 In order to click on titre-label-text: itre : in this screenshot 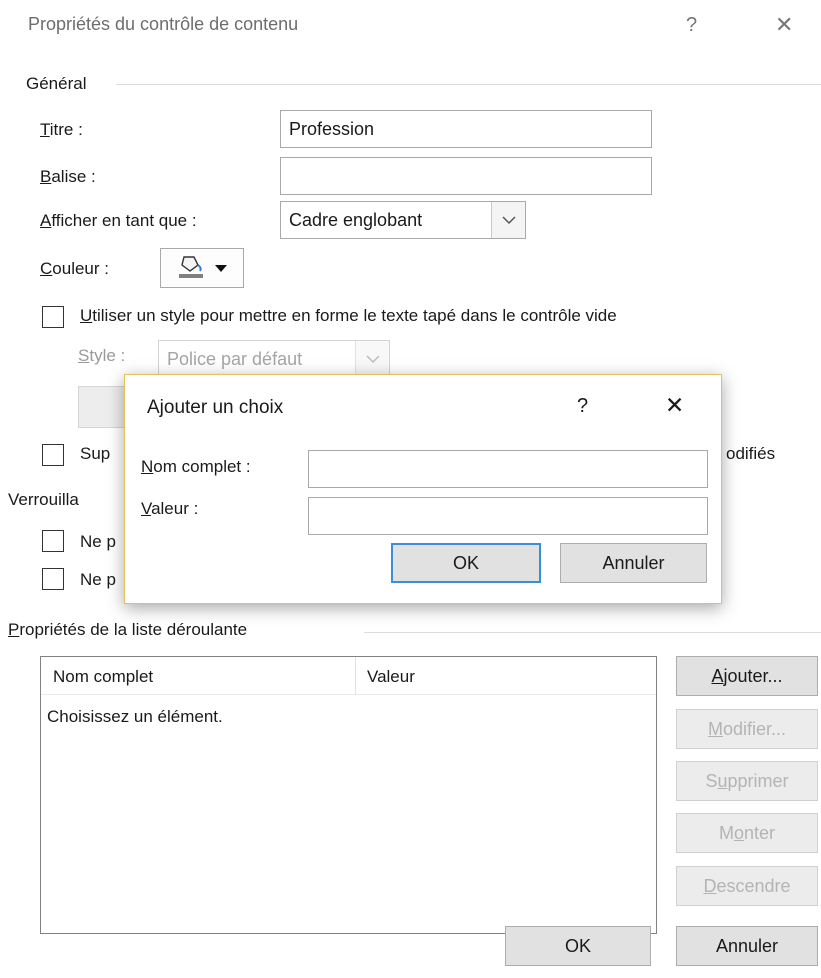, I will do `click(66, 129)`.